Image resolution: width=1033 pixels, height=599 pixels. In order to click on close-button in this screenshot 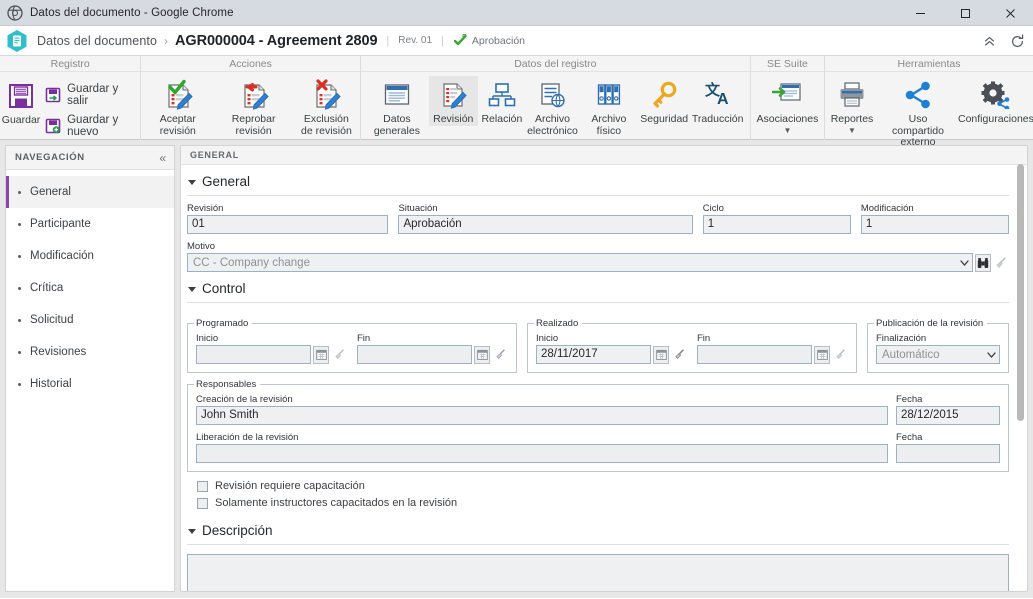, I will do `click(1010, 13)`.